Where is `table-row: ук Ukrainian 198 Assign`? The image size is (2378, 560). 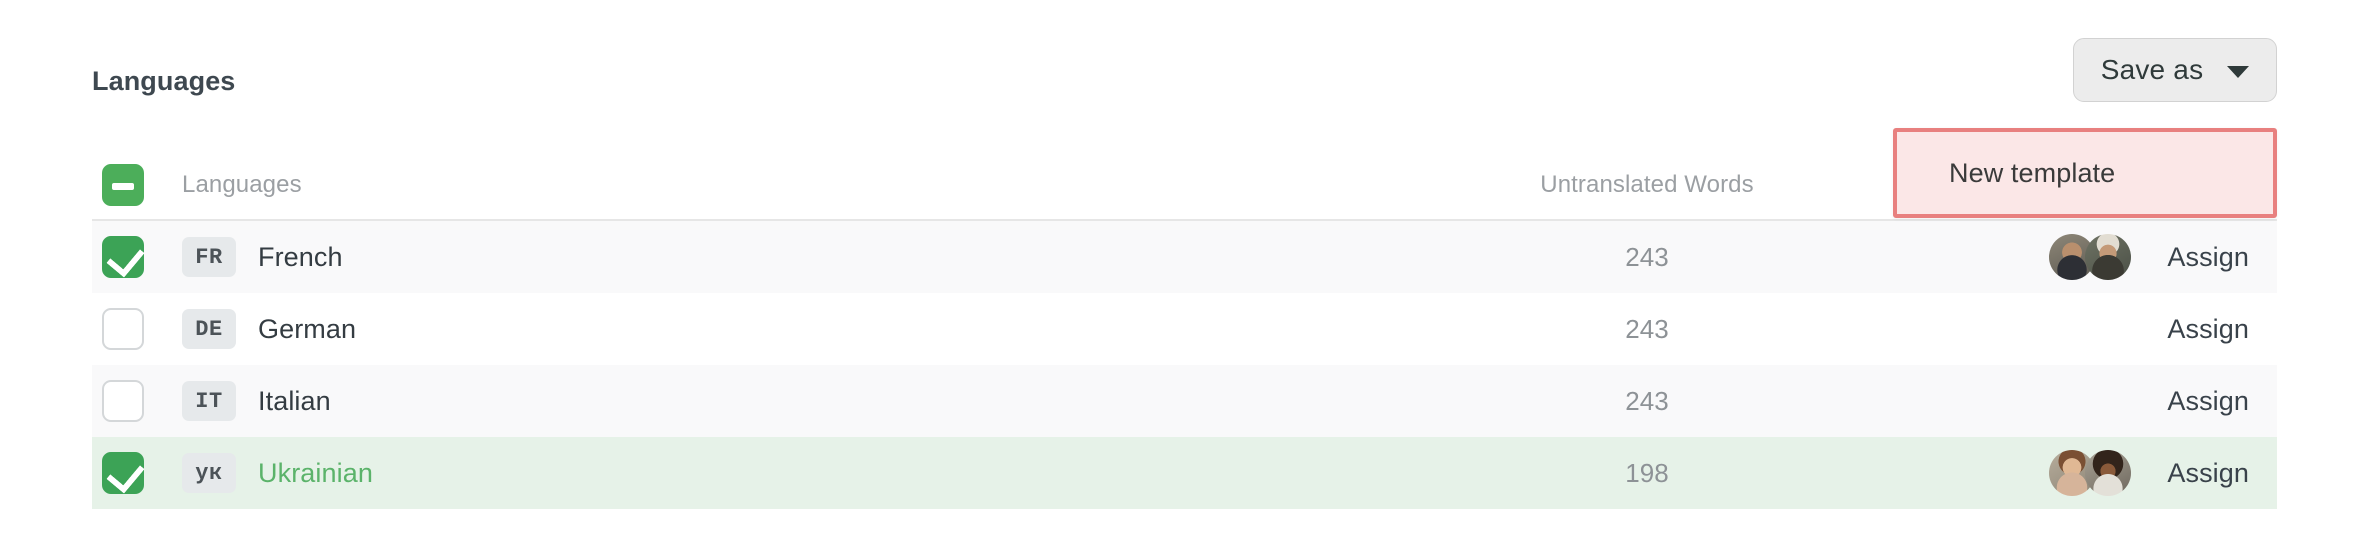 table-row: ук Ukrainian 198 Assign is located at coordinates (1184, 473).